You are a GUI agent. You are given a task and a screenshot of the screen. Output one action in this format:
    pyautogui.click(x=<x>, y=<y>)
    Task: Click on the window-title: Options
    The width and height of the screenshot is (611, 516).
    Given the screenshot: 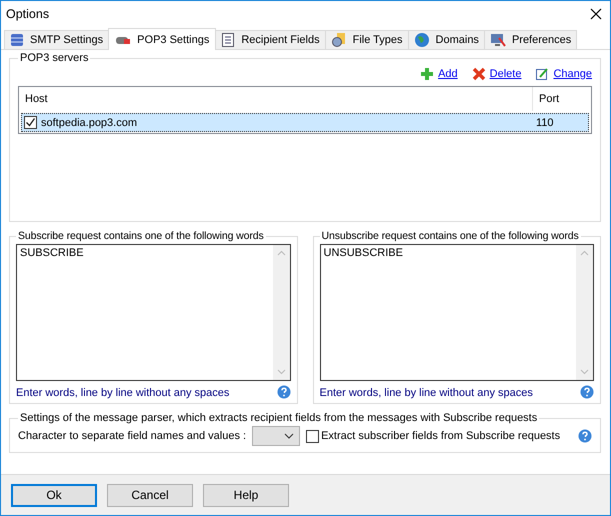 What is the action you would take?
    pyautogui.click(x=28, y=14)
    